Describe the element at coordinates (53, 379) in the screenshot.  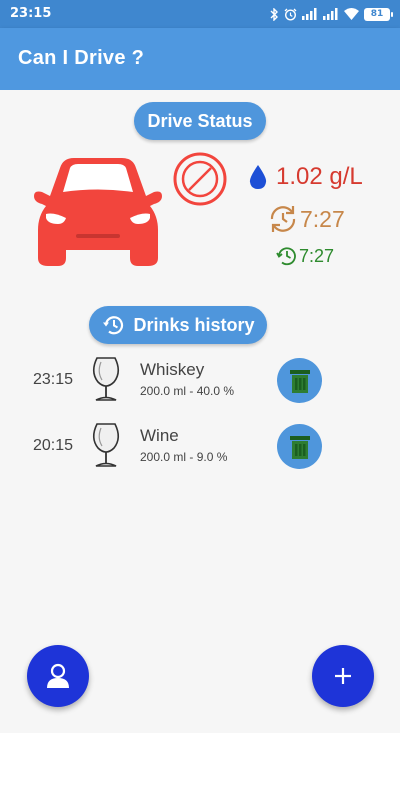
I see `drink-time: 23:15` at that location.